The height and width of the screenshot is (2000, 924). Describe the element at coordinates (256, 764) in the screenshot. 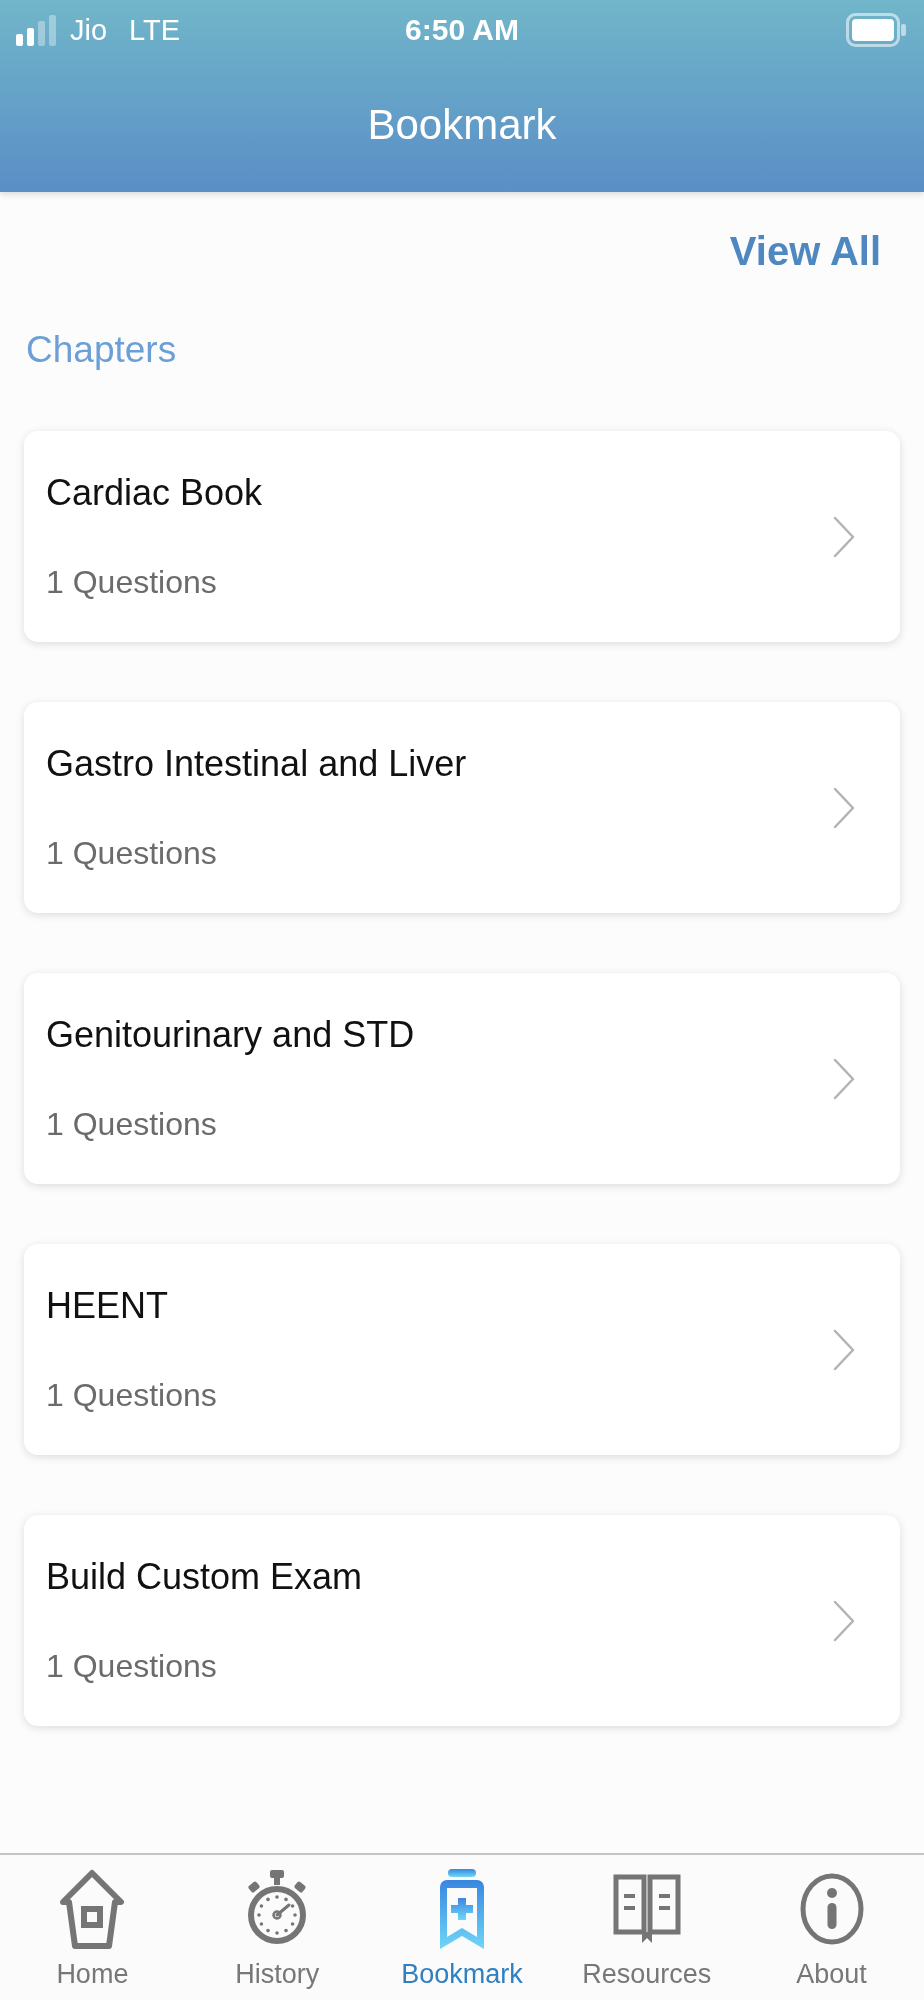

I see `chapter-title: Gastro Intestinal and Liver` at that location.